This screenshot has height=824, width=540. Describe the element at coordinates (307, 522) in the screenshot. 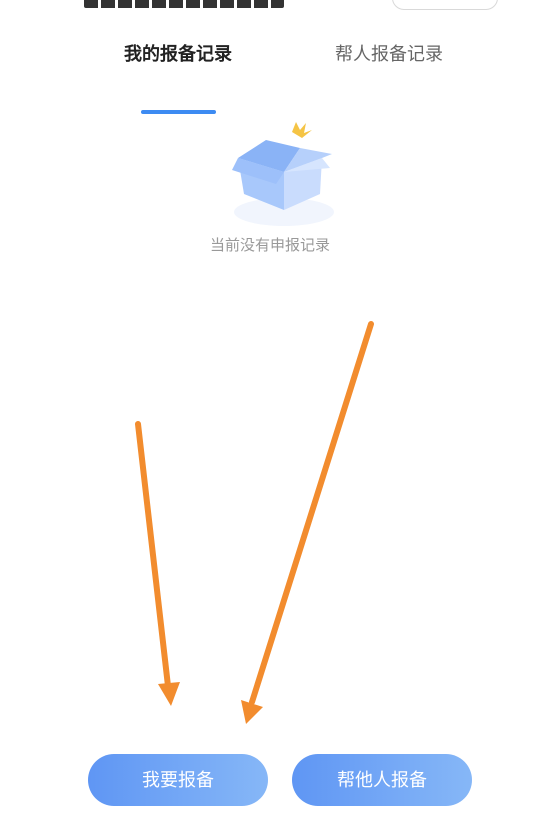

I see `arrow-to-report-others` at that location.